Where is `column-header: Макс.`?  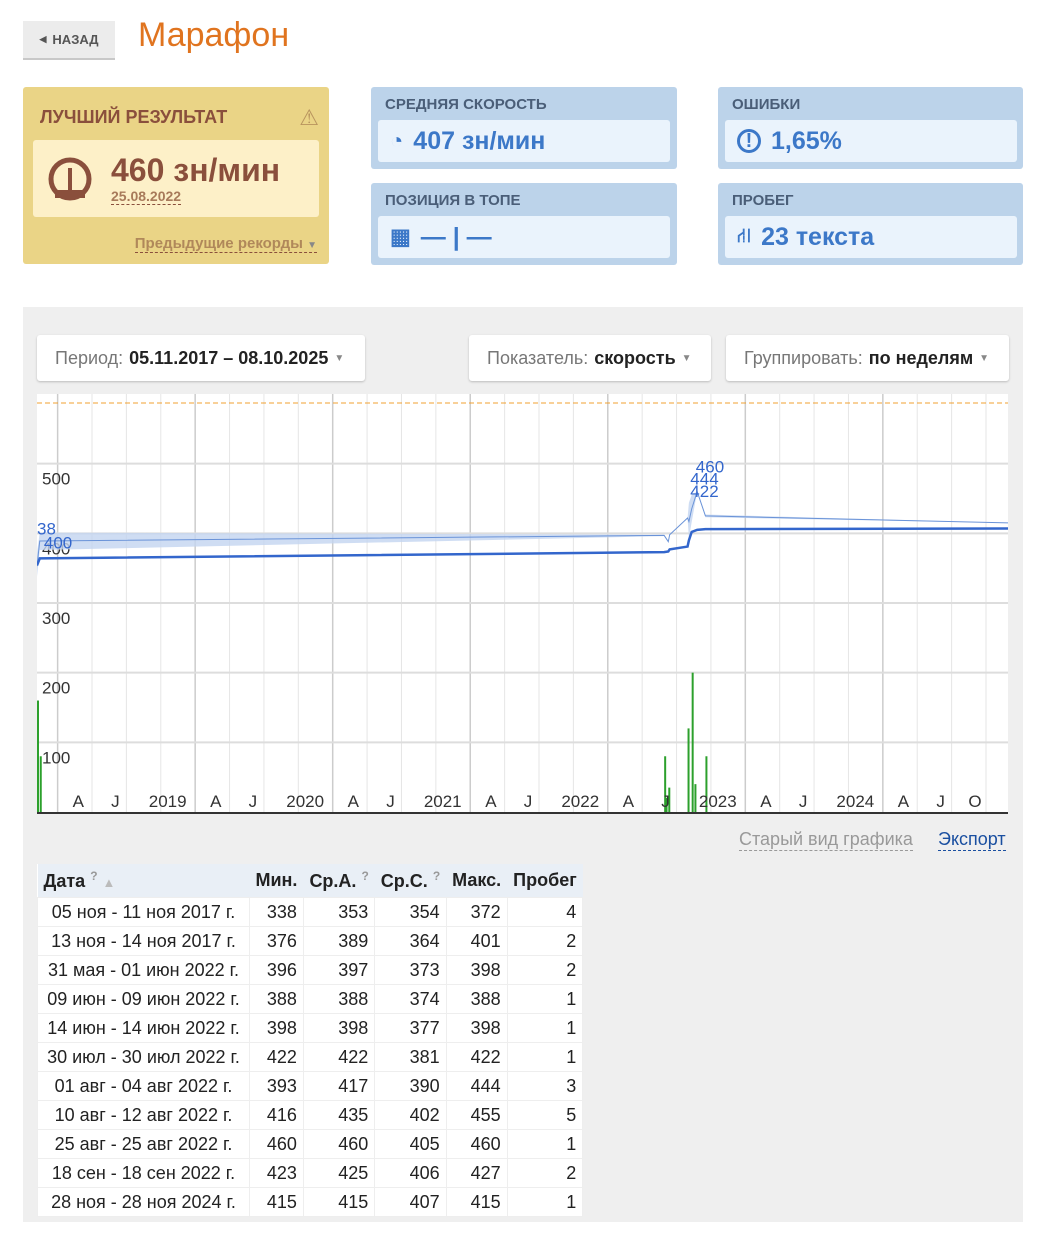
column-header: Макс. is located at coordinates (477, 881).